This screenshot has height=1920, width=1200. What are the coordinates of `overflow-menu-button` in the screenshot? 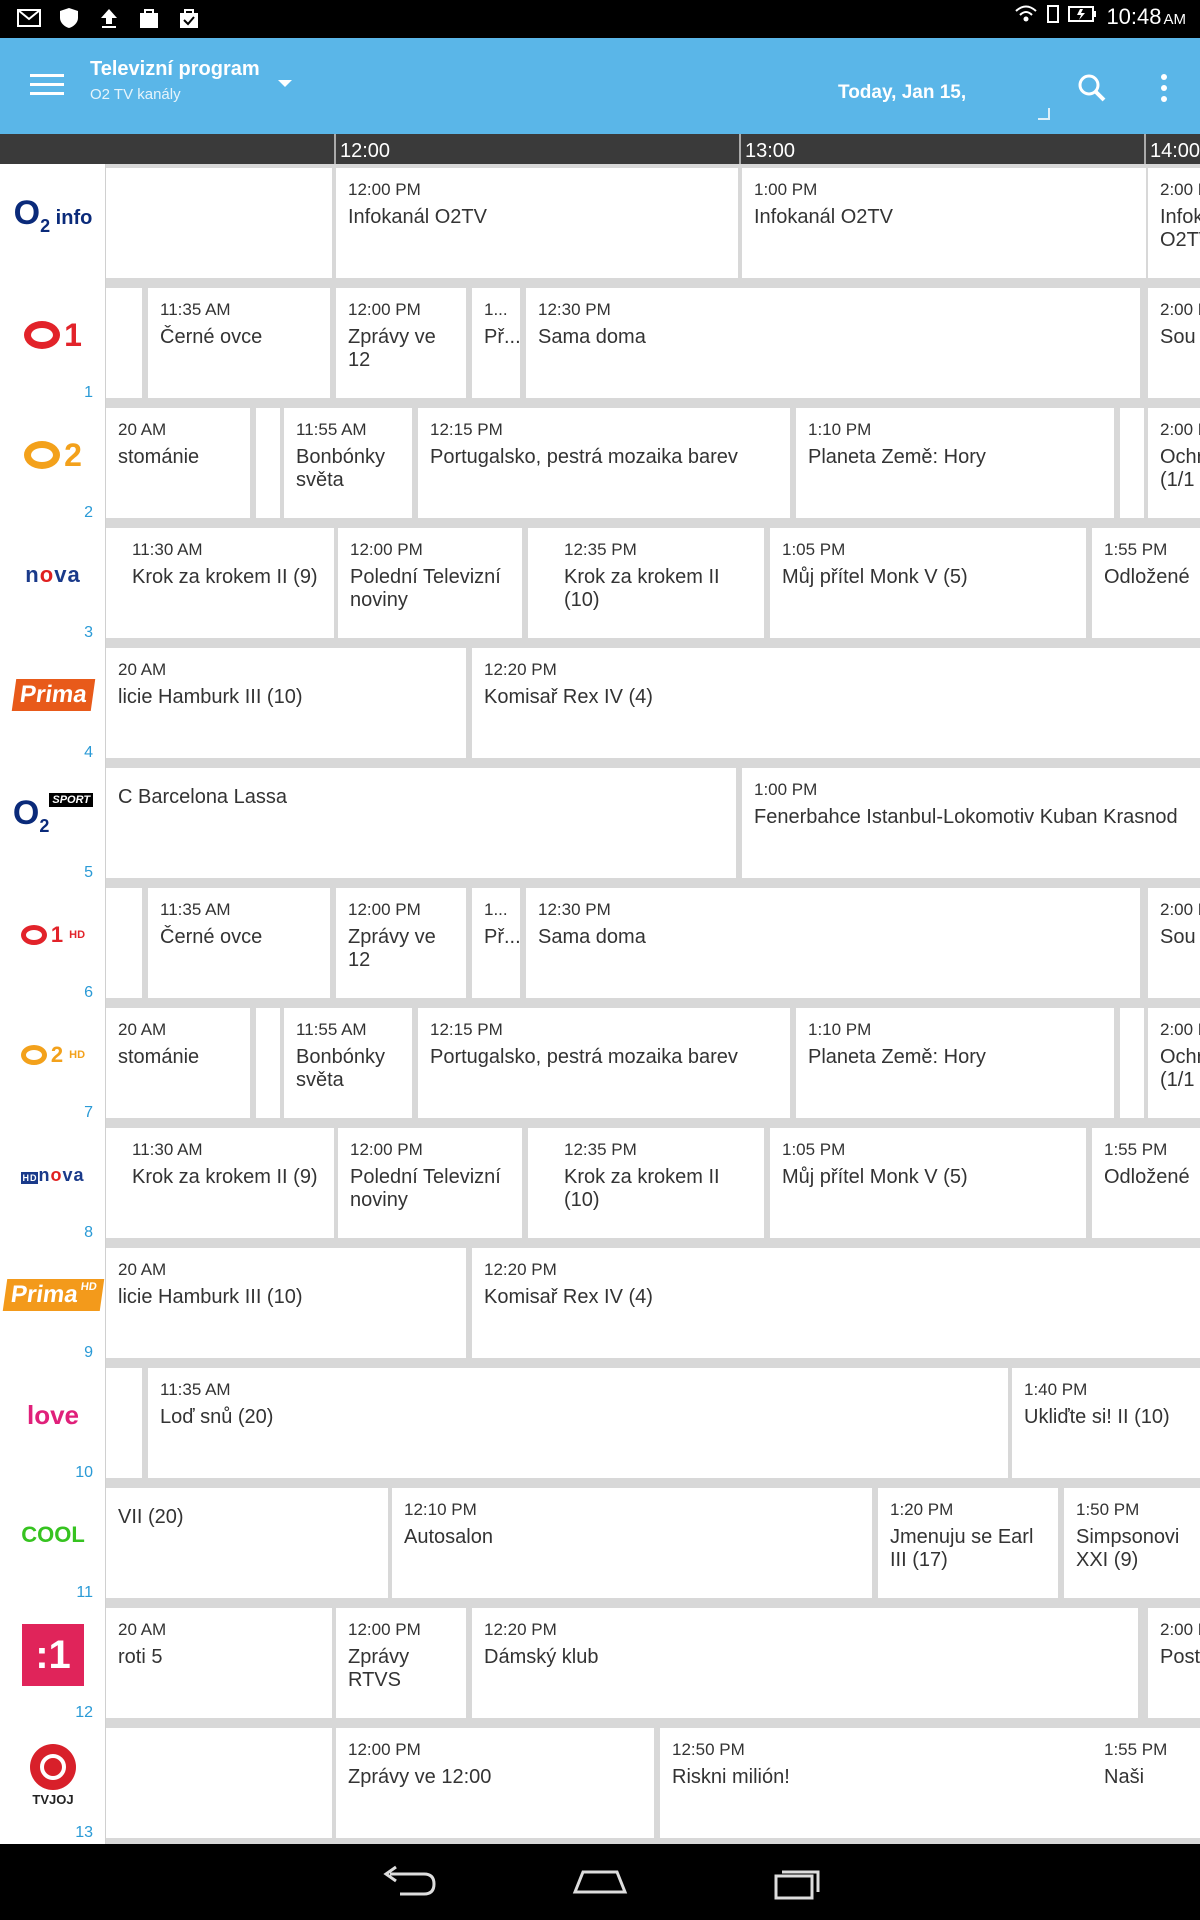 It's located at (1164, 88).